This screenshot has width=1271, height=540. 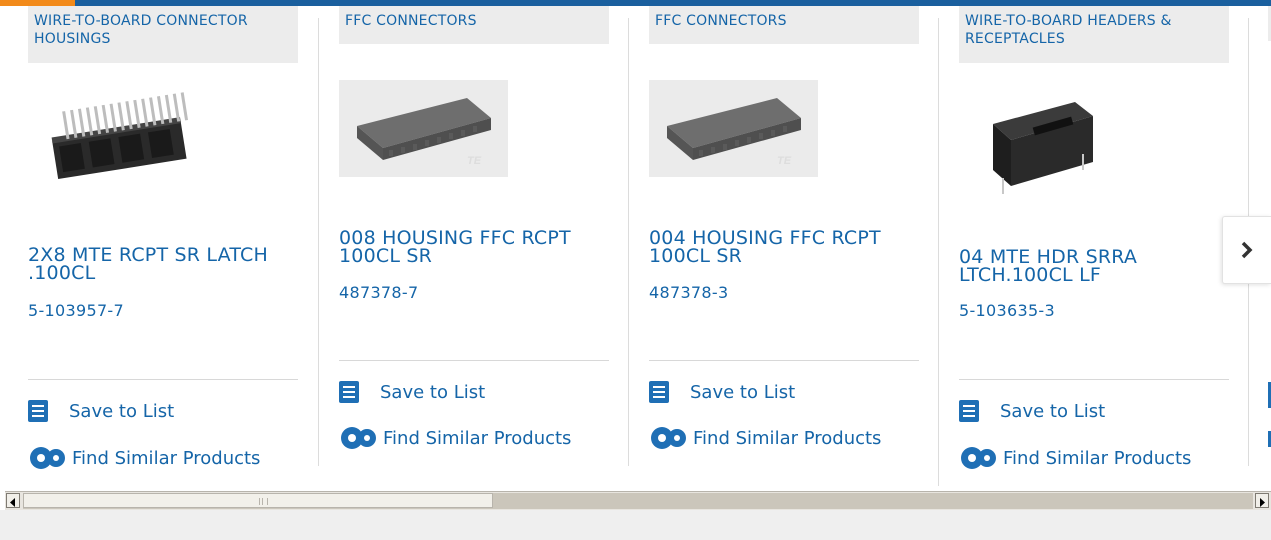 I want to click on chevron-right-icon, so click(x=1247, y=250).